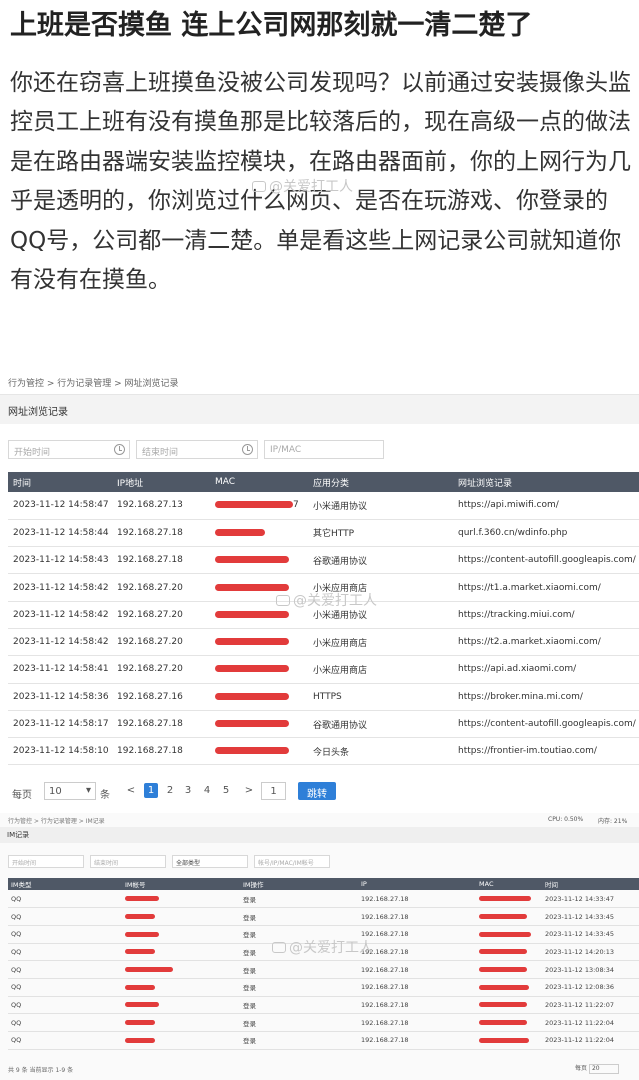 The width and height of the screenshot is (639, 1080). Describe the element at coordinates (60, 533) in the screenshot. I see `time-cell: 2023-11-12 14:58:44` at that location.